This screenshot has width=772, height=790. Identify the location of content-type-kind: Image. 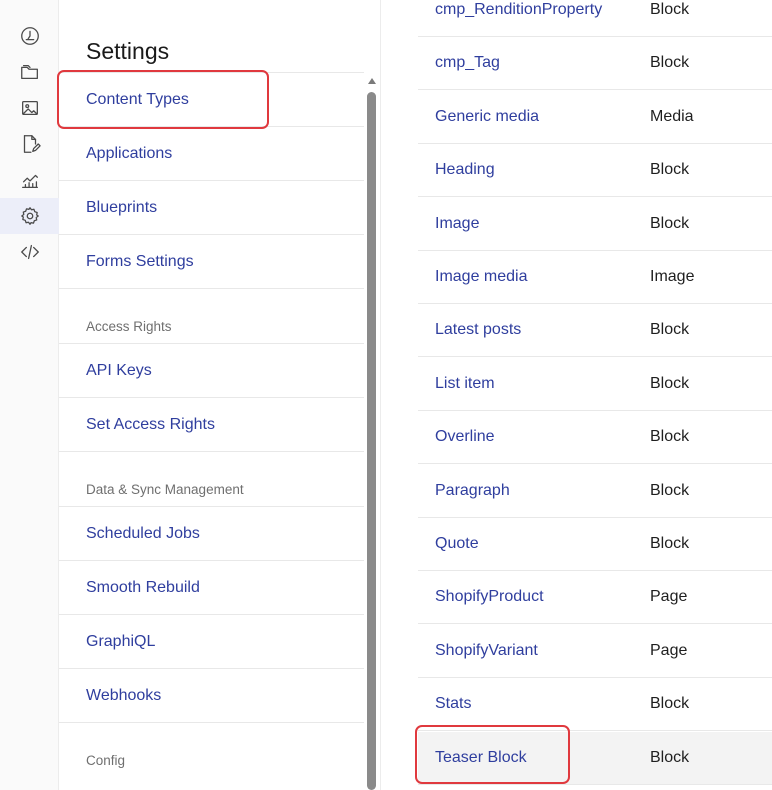
(672, 276).